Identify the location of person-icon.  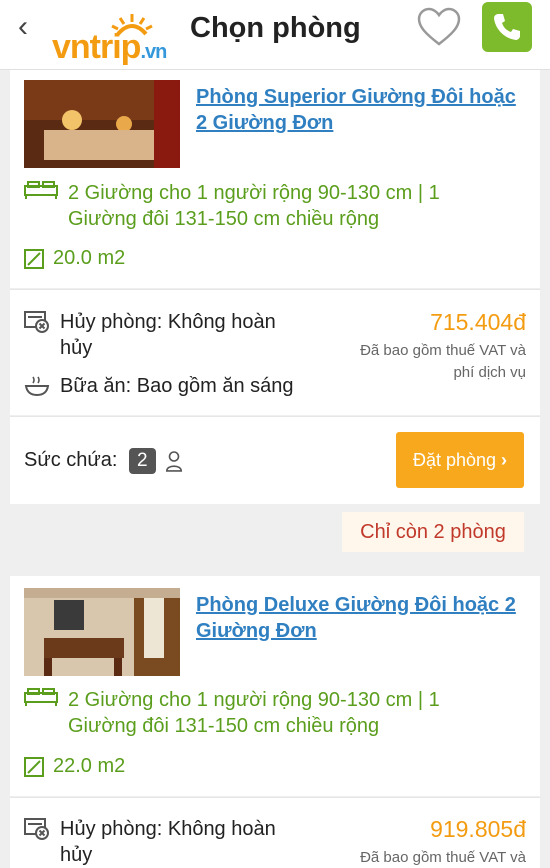
(174, 461).